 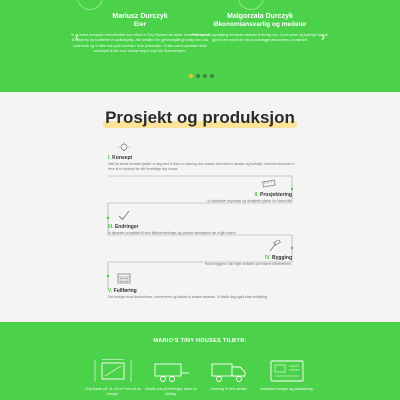 I want to click on step-title: V. Fullføring, so click(x=203, y=291).